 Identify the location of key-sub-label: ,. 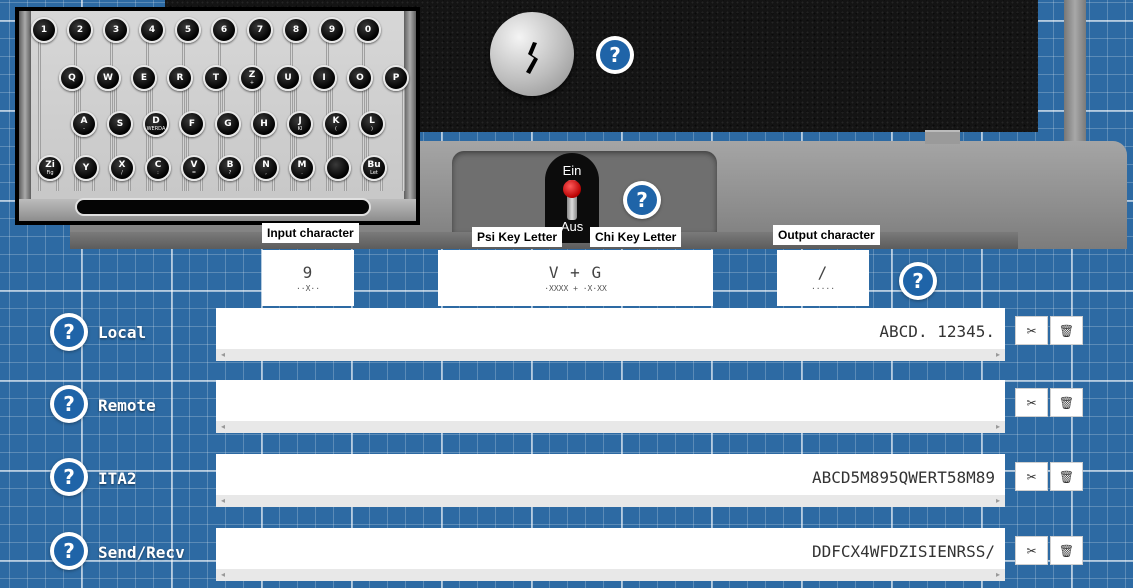
(266, 172).